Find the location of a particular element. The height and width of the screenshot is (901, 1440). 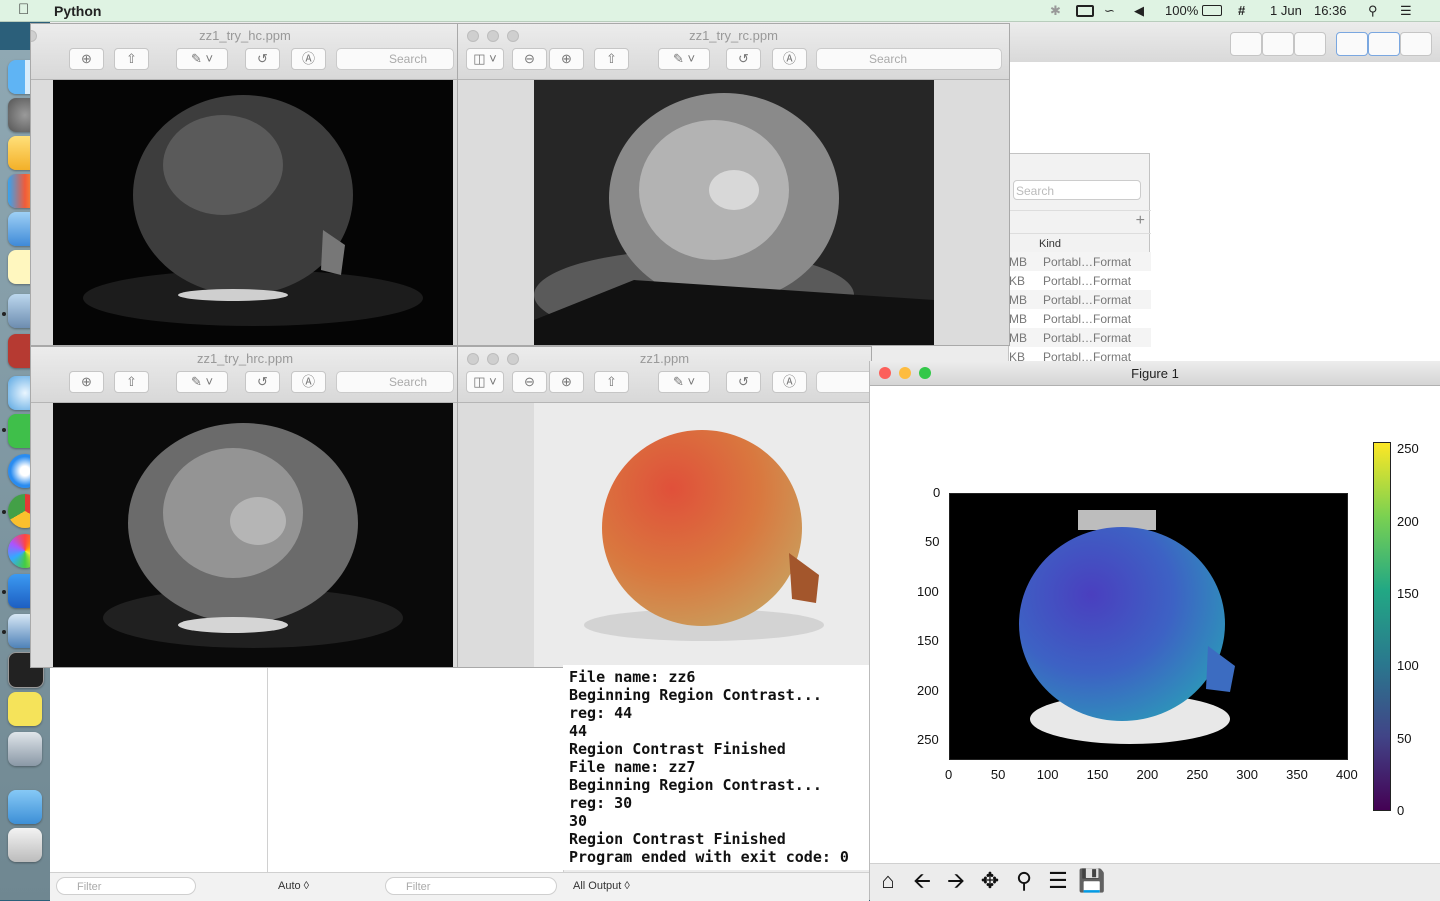

finder-path-bar: + is located at coordinates (1080, 222).